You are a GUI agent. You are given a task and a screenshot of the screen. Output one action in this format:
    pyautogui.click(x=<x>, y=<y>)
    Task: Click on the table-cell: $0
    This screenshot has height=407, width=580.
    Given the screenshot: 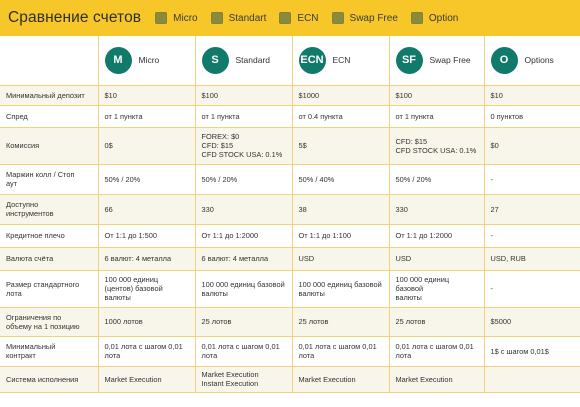 What is the action you would take?
    pyautogui.click(x=532, y=146)
    